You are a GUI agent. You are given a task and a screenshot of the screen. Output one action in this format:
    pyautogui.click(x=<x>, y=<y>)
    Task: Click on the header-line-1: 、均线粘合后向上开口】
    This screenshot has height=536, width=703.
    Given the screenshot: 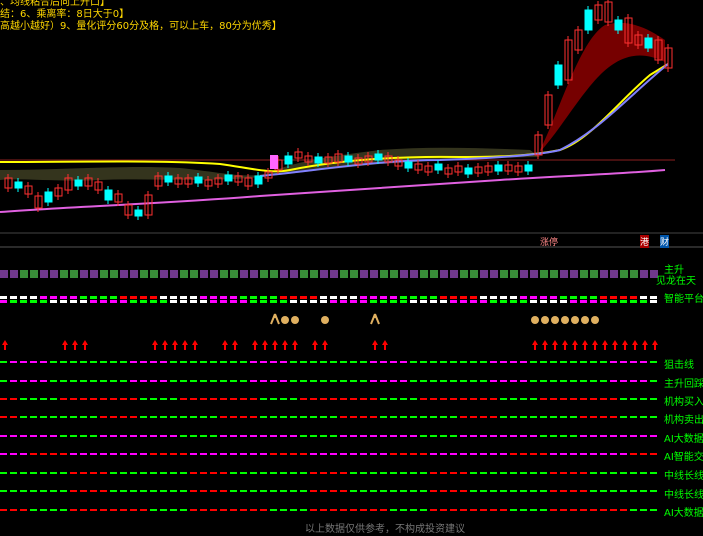 What is the action you would take?
    pyautogui.click(x=55, y=4)
    